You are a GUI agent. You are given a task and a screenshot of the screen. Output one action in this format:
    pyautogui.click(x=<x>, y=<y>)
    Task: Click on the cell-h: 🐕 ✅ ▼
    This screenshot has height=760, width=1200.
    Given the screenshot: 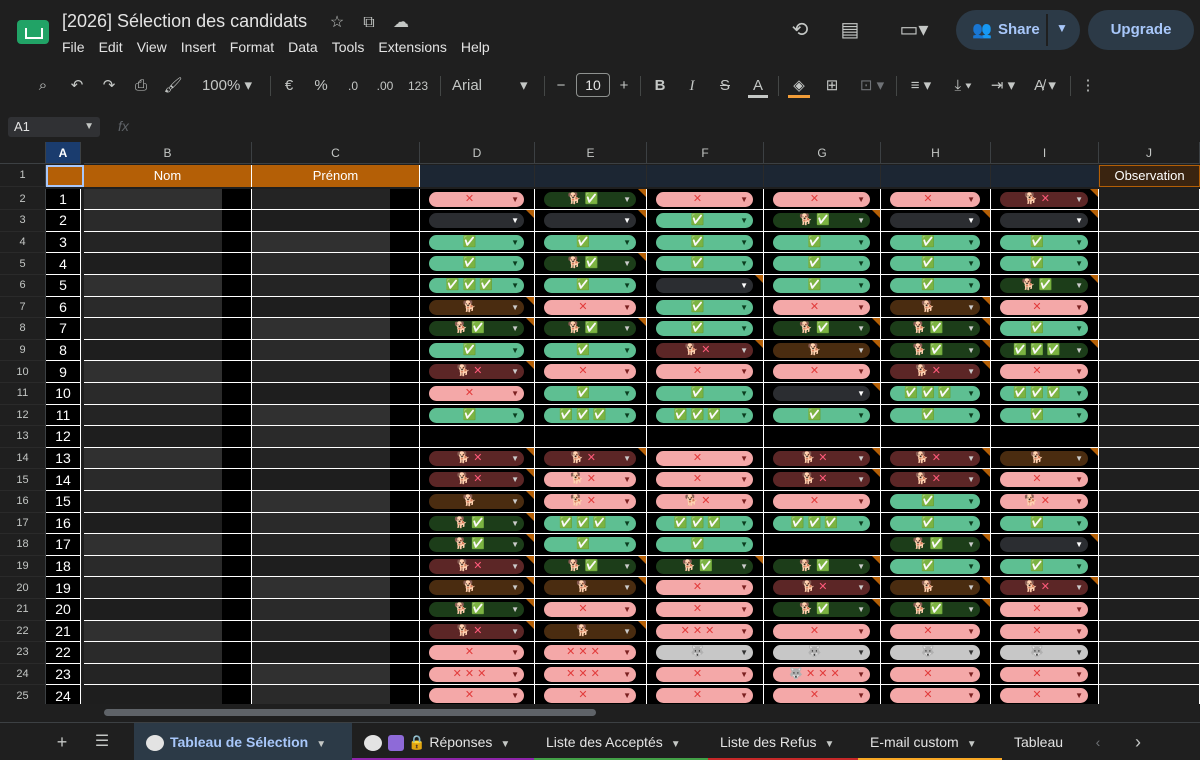 What is the action you would take?
    pyautogui.click(x=936, y=329)
    